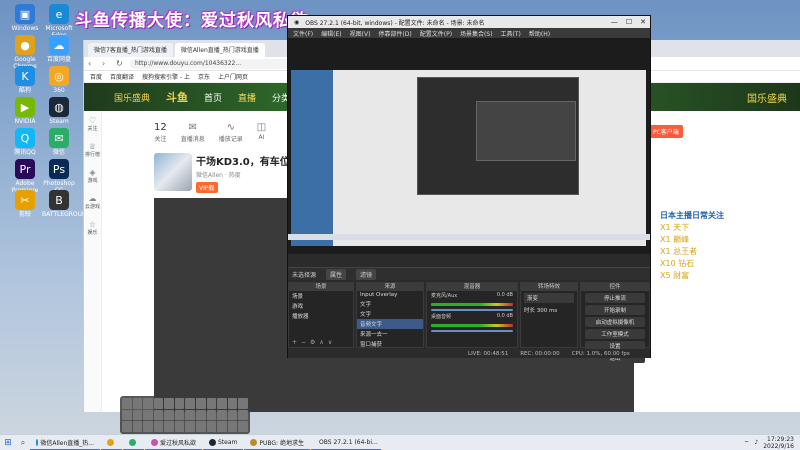 This screenshot has height=450, width=800. What do you see at coordinates (122, 76) in the screenshot?
I see `bookmark-item: 百度翻译` at bounding box center [122, 76].